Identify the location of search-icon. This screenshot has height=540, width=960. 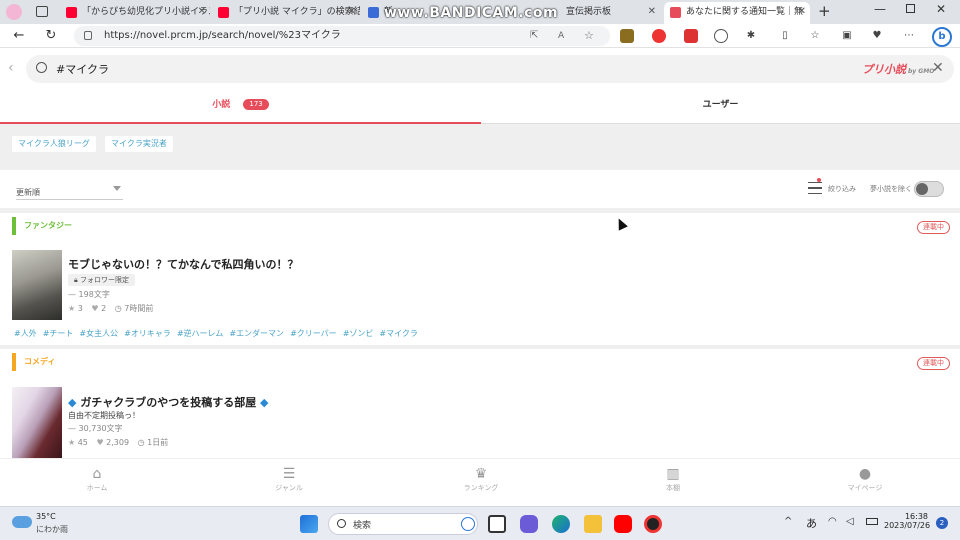
(341, 523).